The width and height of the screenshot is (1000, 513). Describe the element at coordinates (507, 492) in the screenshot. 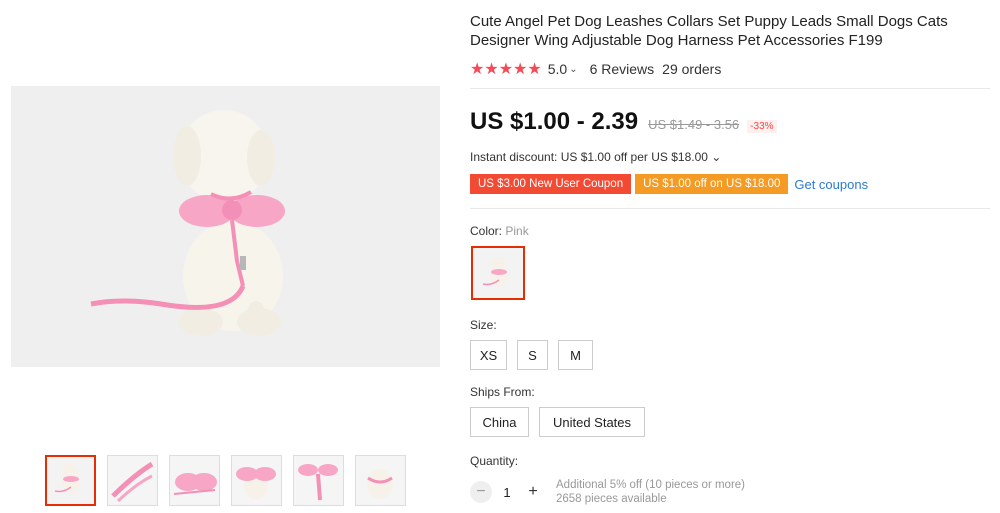

I see `quantity-input: 1` at that location.